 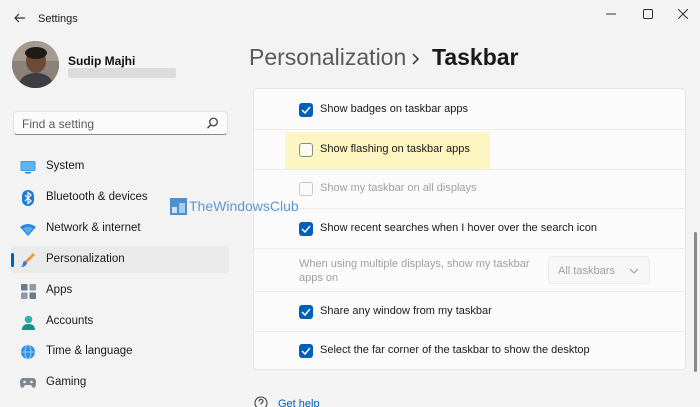 What do you see at coordinates (12, 260) in the screenshot?
I see `active-indicator` at bounding box center [12, 260].